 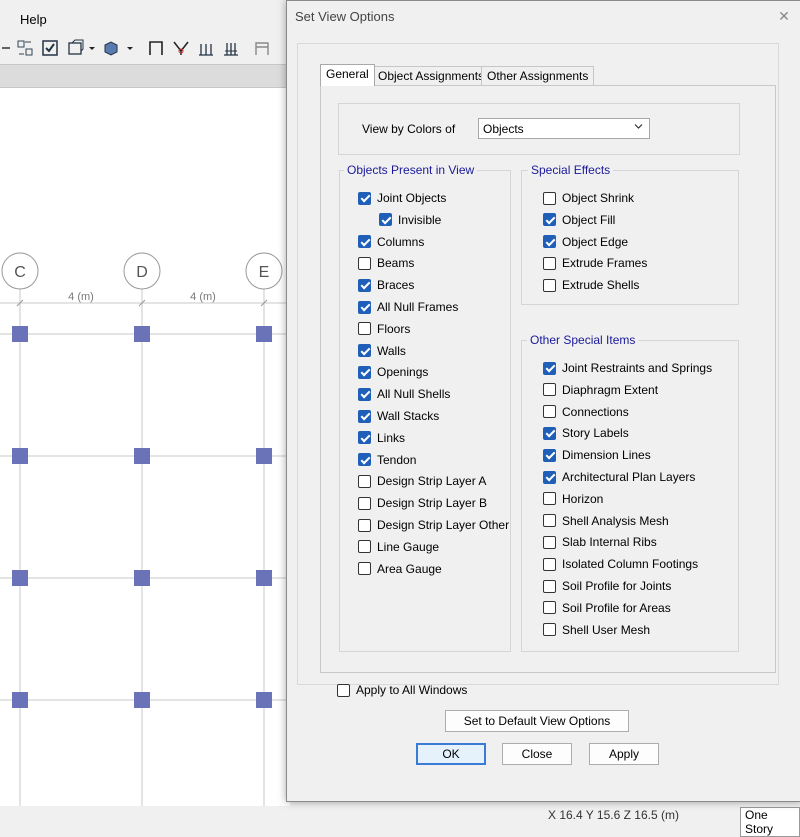 What do you see at coordinates (537, 721) in the screenshot?
I see `set-default-view-options-button: Set to Default View Options` at bounding box center [537, 721].